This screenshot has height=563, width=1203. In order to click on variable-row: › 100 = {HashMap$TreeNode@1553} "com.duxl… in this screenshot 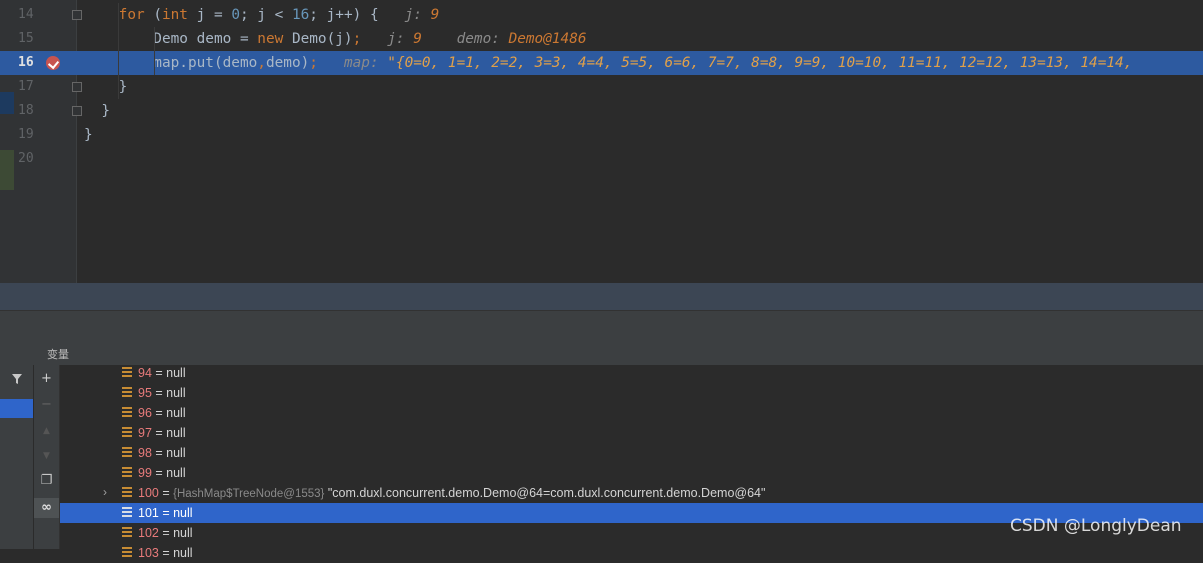, I will do `click(631, 493)`.